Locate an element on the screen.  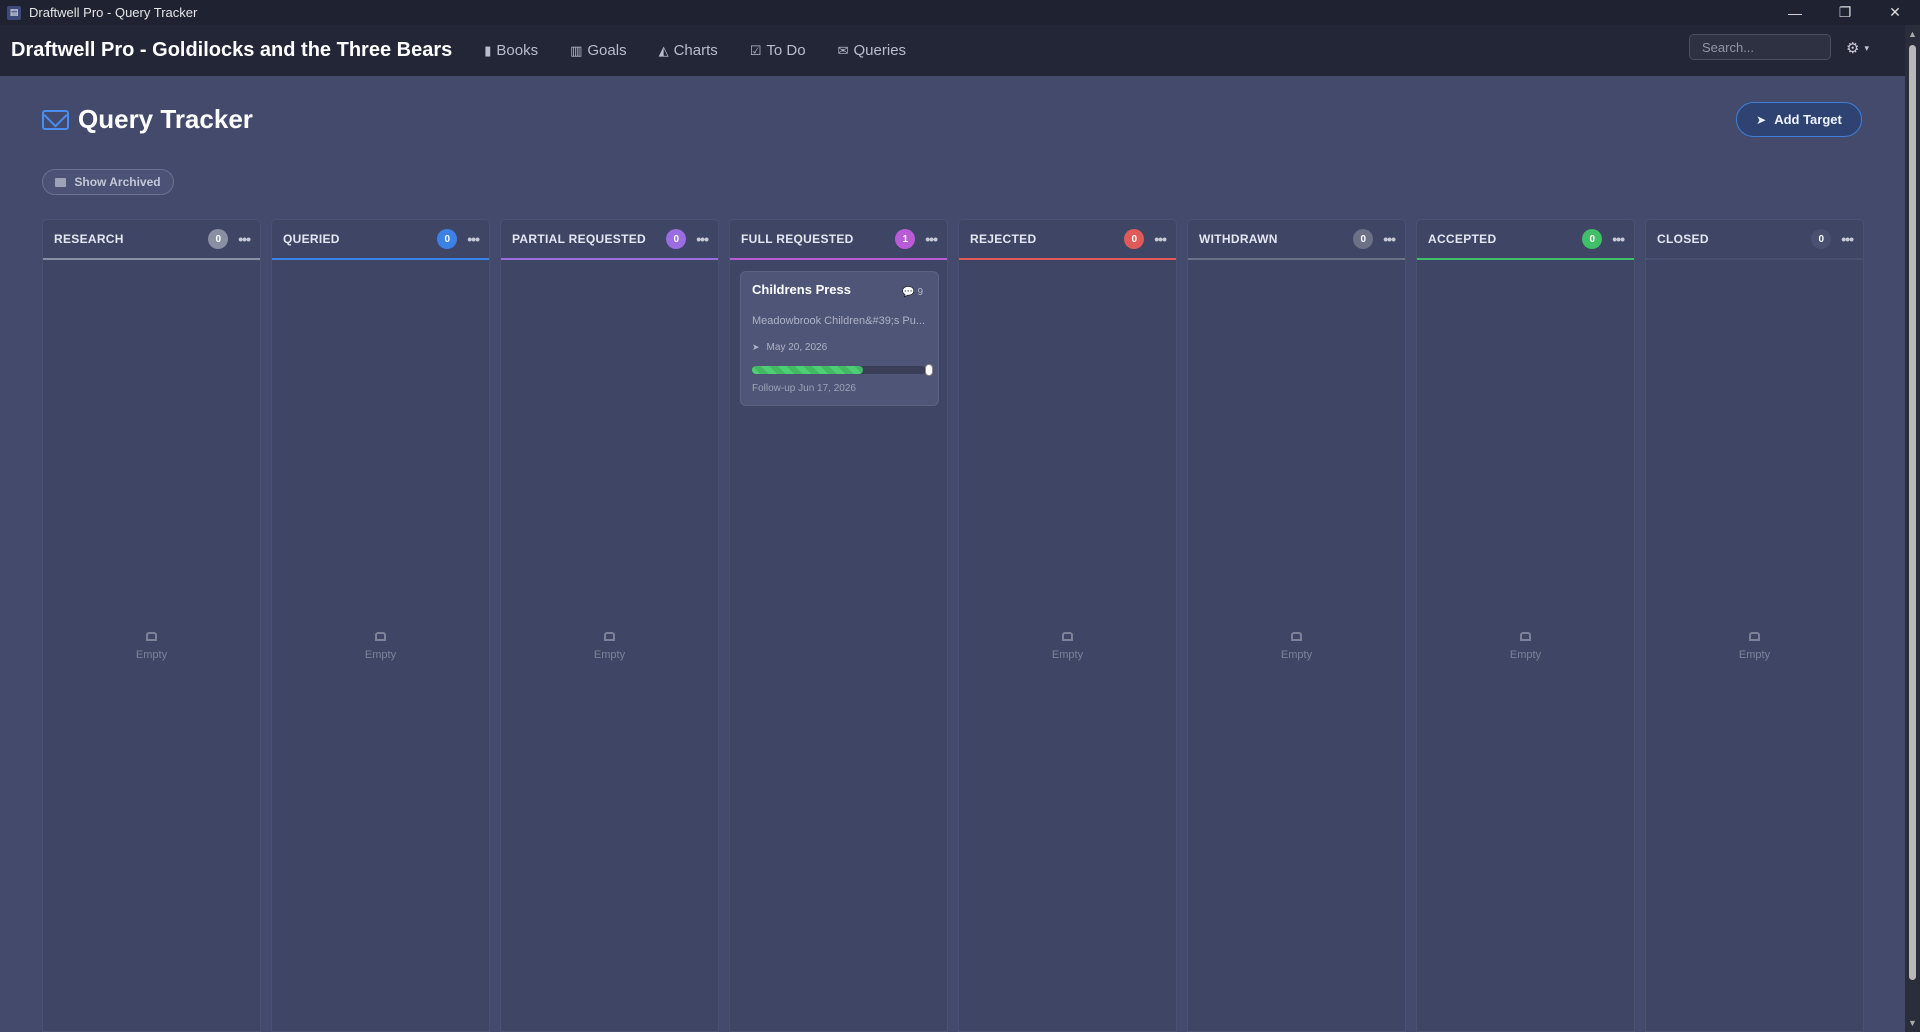
column-title: WITHDRAWN is located at coordinates (1238, 239).